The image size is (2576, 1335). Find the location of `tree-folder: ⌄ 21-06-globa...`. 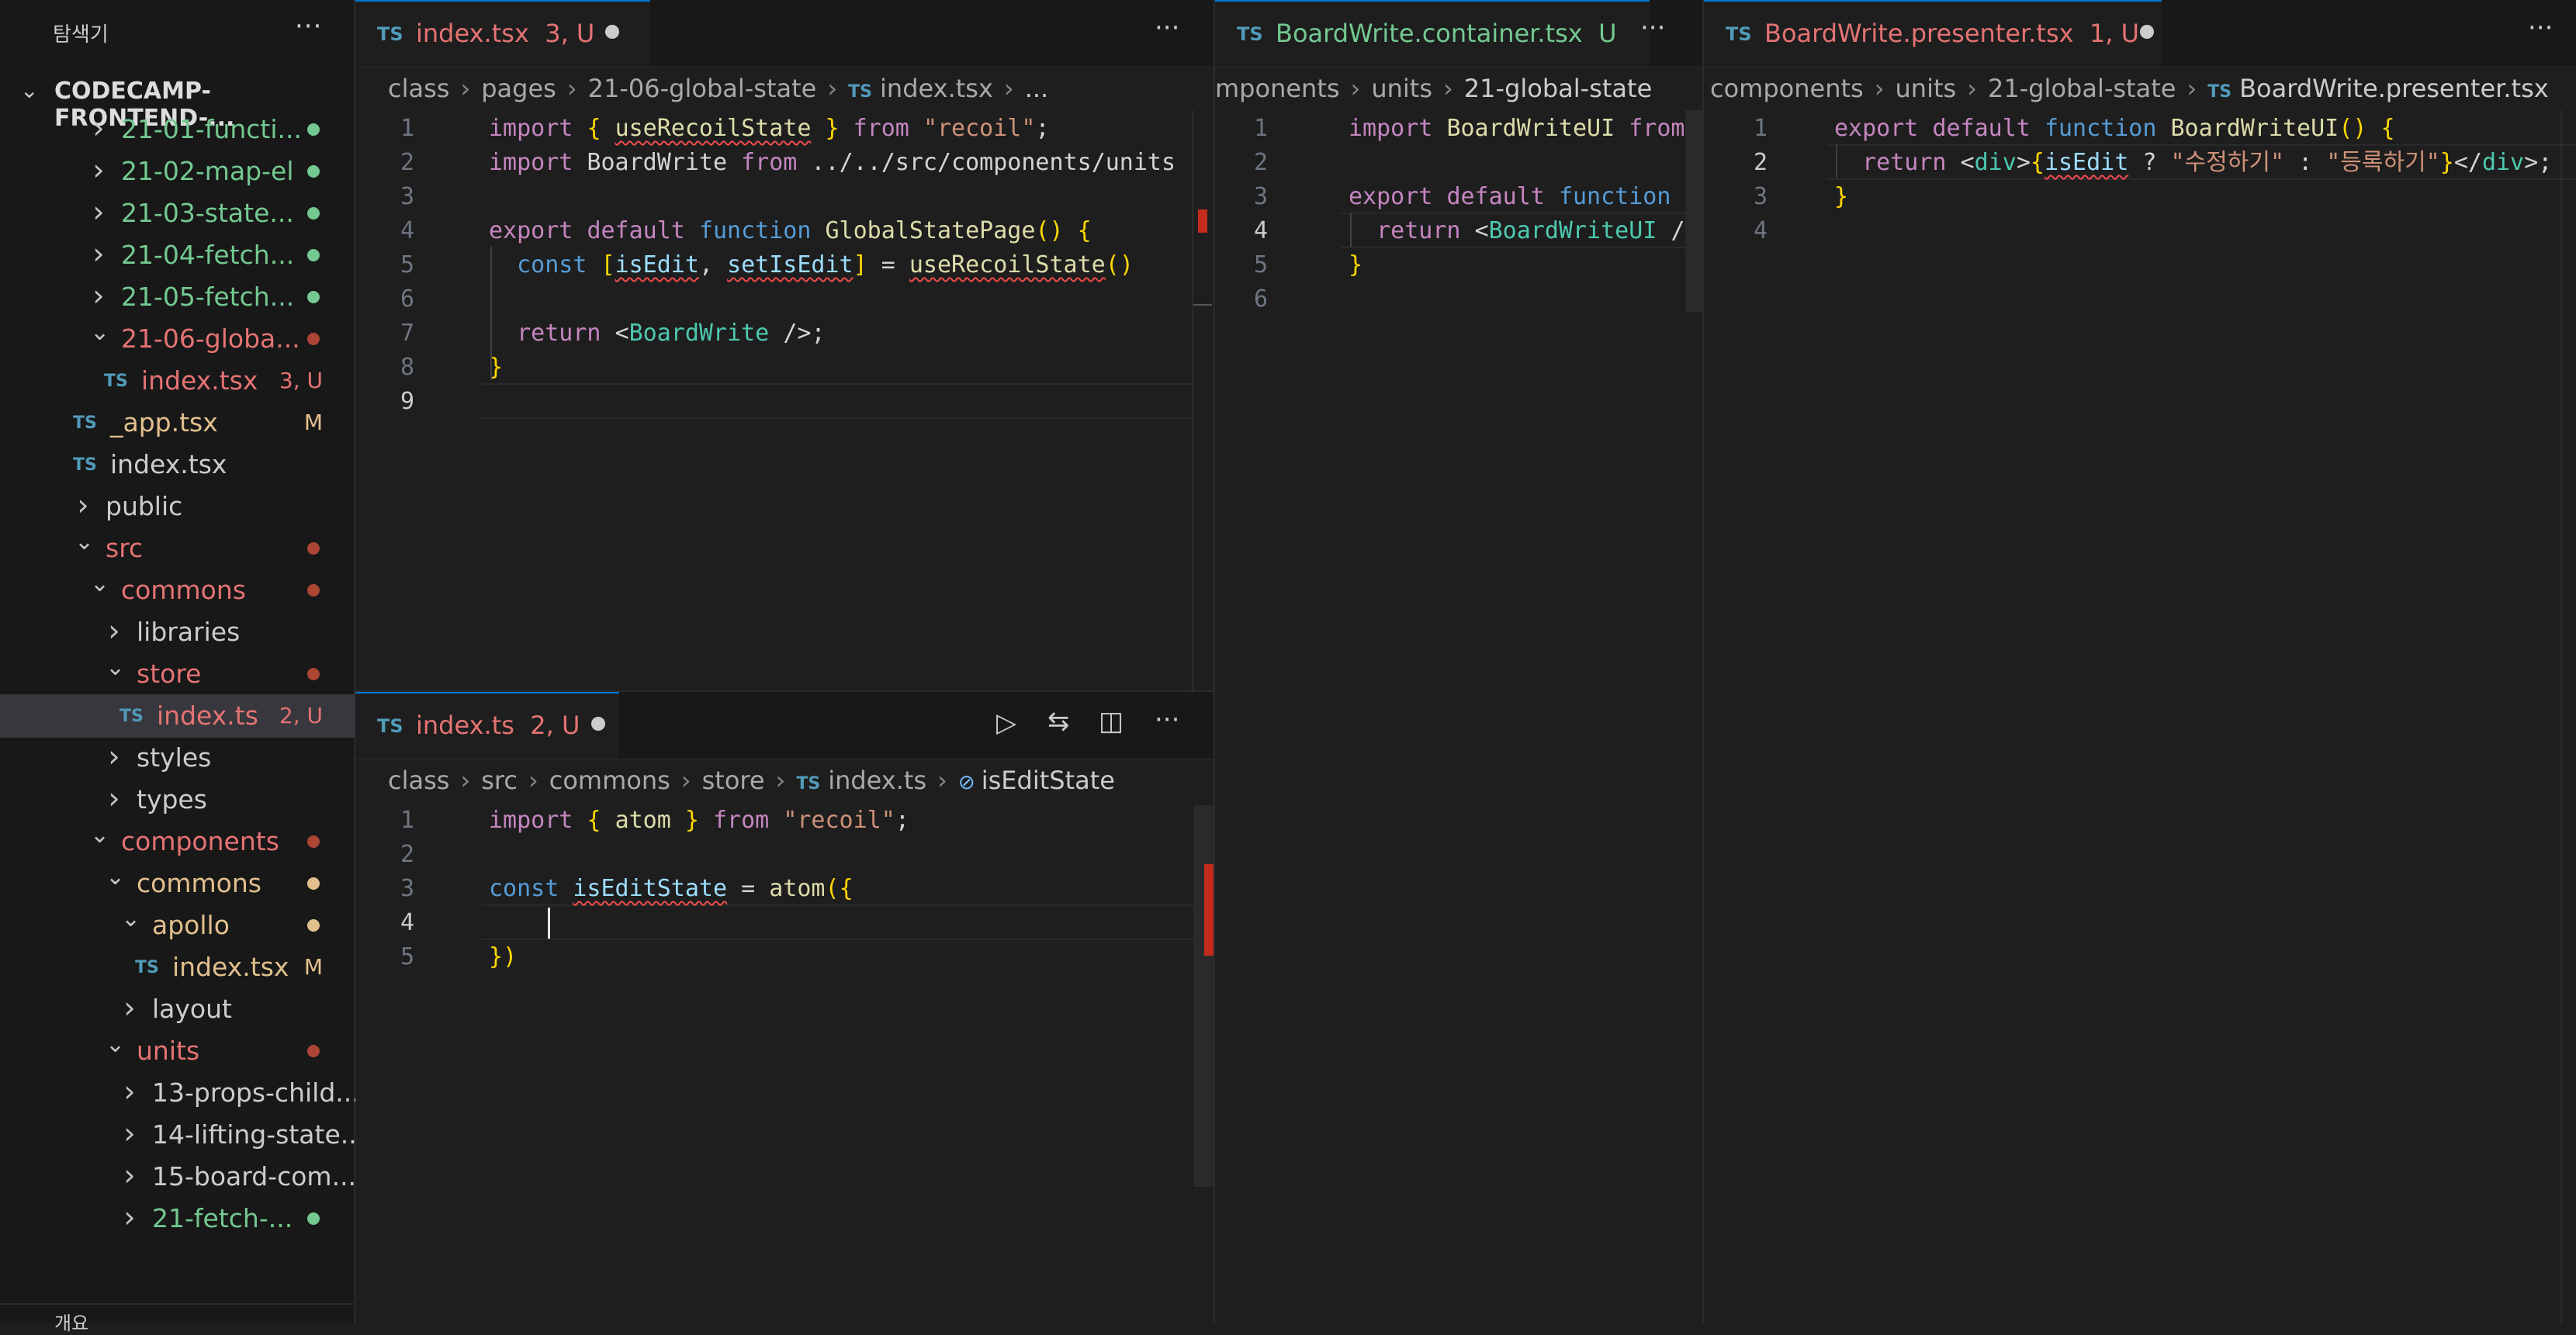

tree-folder: ⌄ 21-06-globa... is located at coordinates (177, 339).